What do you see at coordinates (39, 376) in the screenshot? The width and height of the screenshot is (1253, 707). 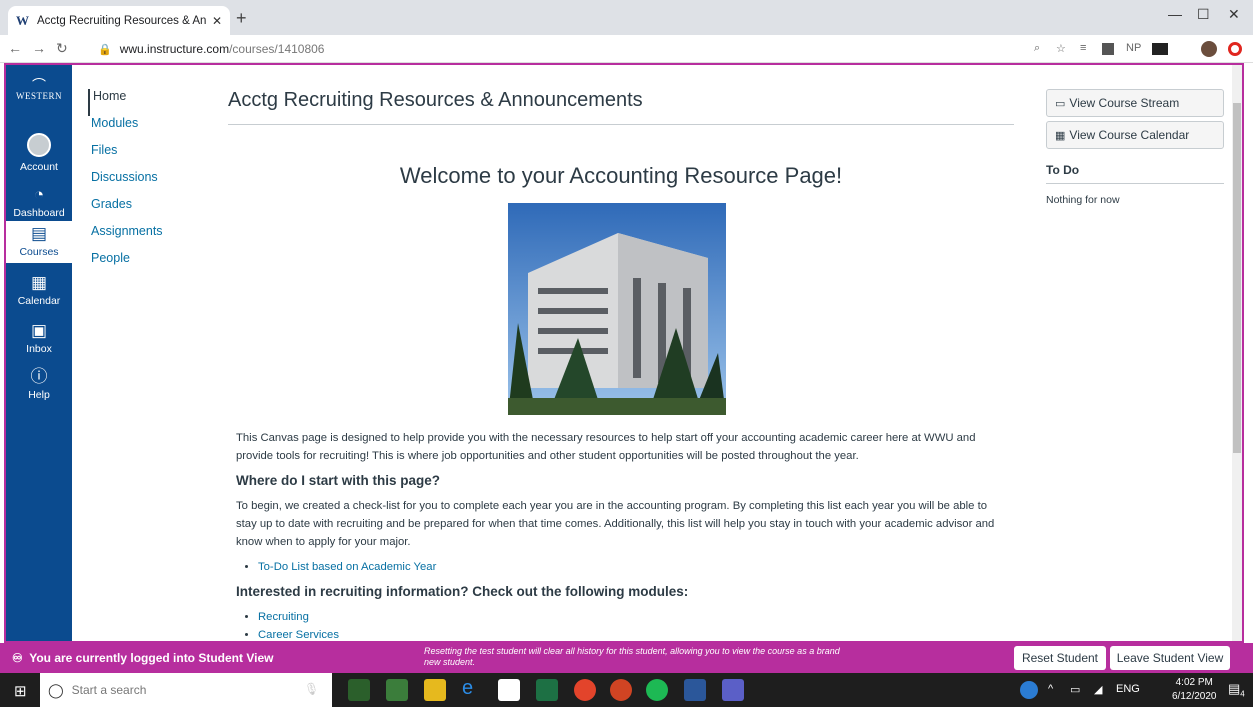 I see `help-icon: ⓘ` at bounding box center [39, 376].